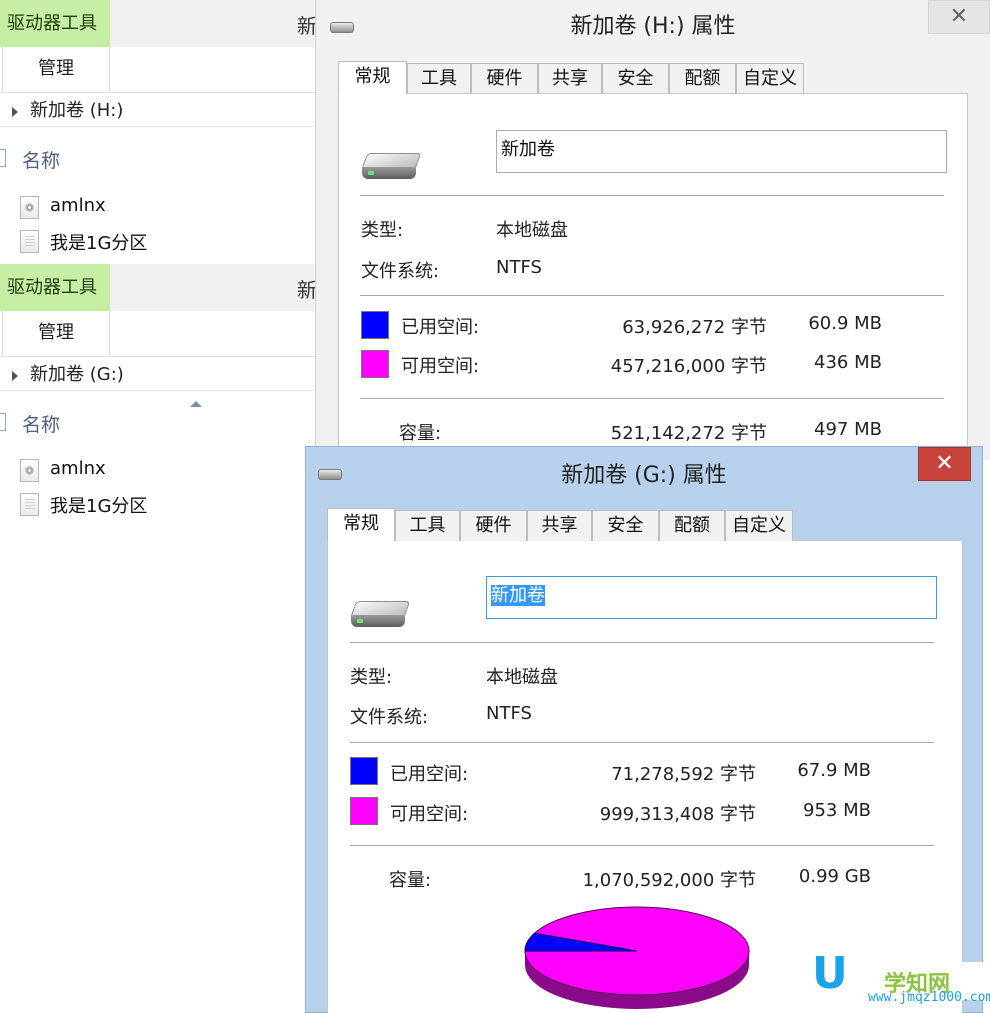 This screenshot has height=1013, width=990. What do you see at coordinates (77, 374) in the screenshot?
I see `address-text: 新加卷 (G:)` at bounding box center [77, 374].